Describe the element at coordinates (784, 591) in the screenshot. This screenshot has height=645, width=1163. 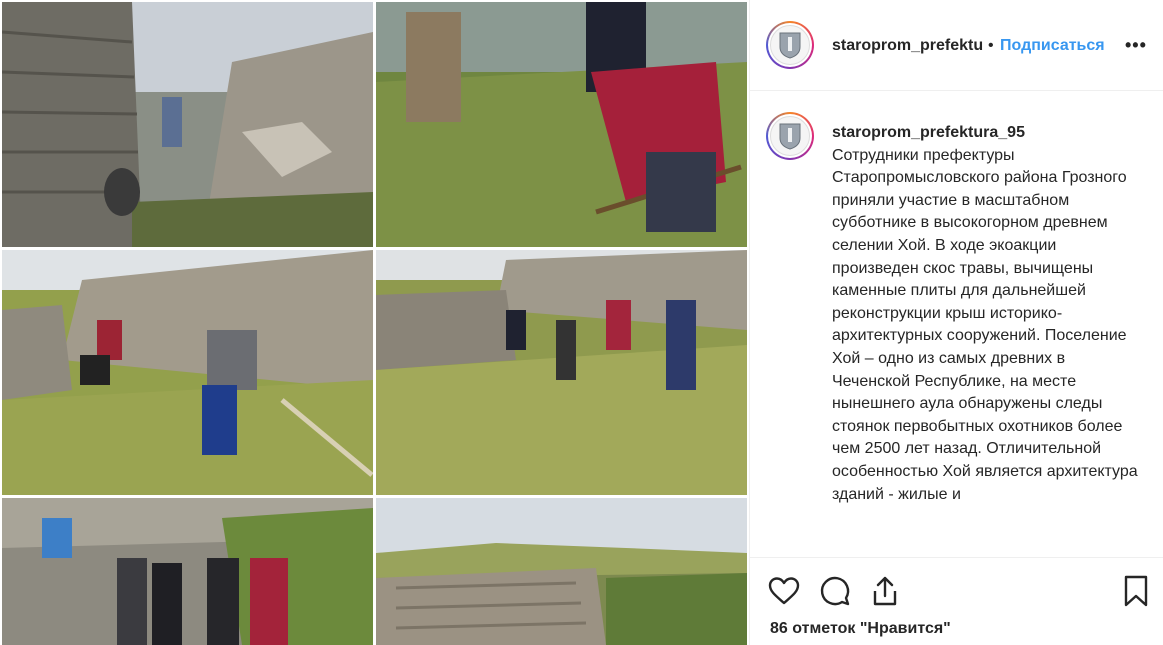
I see `heart-icon` at that location.